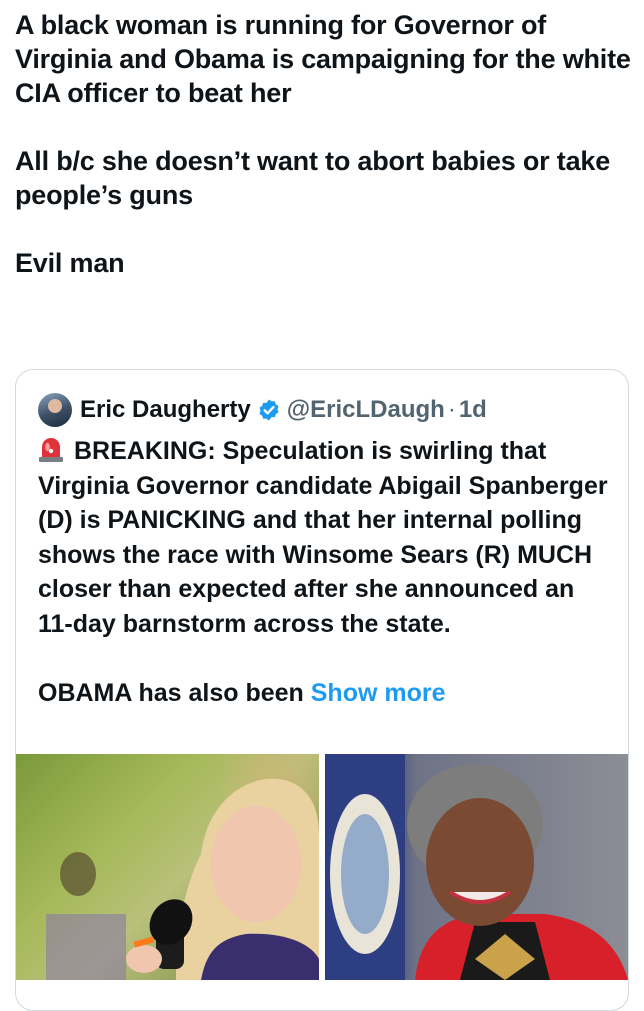 The image size is (644, 1011). What do you see at coordinates (366, 410) in the screenshot?
I see `author-handle: @EricLDaugh` at bounding box center [366, 410].